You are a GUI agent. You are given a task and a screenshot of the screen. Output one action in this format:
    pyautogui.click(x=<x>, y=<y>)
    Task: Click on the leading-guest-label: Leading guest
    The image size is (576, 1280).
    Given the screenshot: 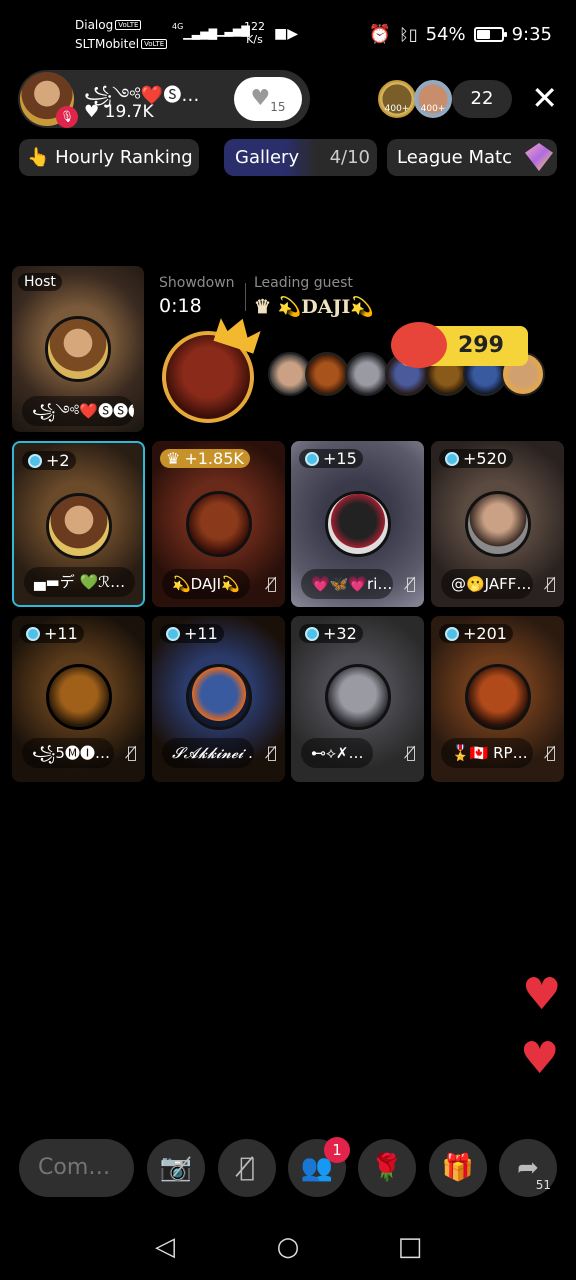 What is the action you would take?
    pyautogui.click(x=303, y=283)
    